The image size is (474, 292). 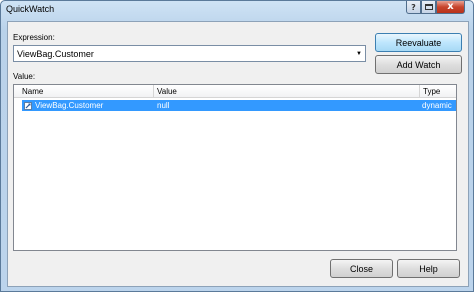 What do you see at coordinates (361, 268) in the screenshot?
I see `close-button: Close` at bounding box center [361, 268].